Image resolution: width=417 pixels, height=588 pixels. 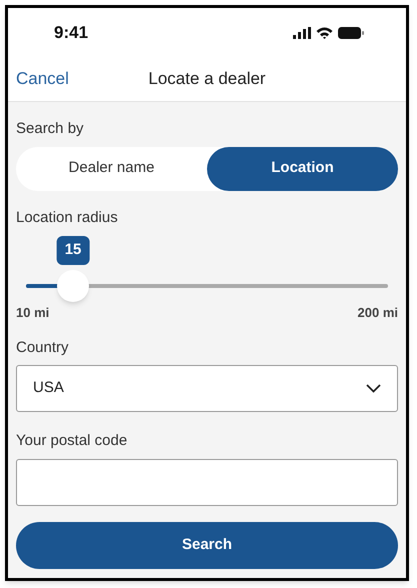 I want to click on range-max-label: 200 mi, so click(x=378, y=313).